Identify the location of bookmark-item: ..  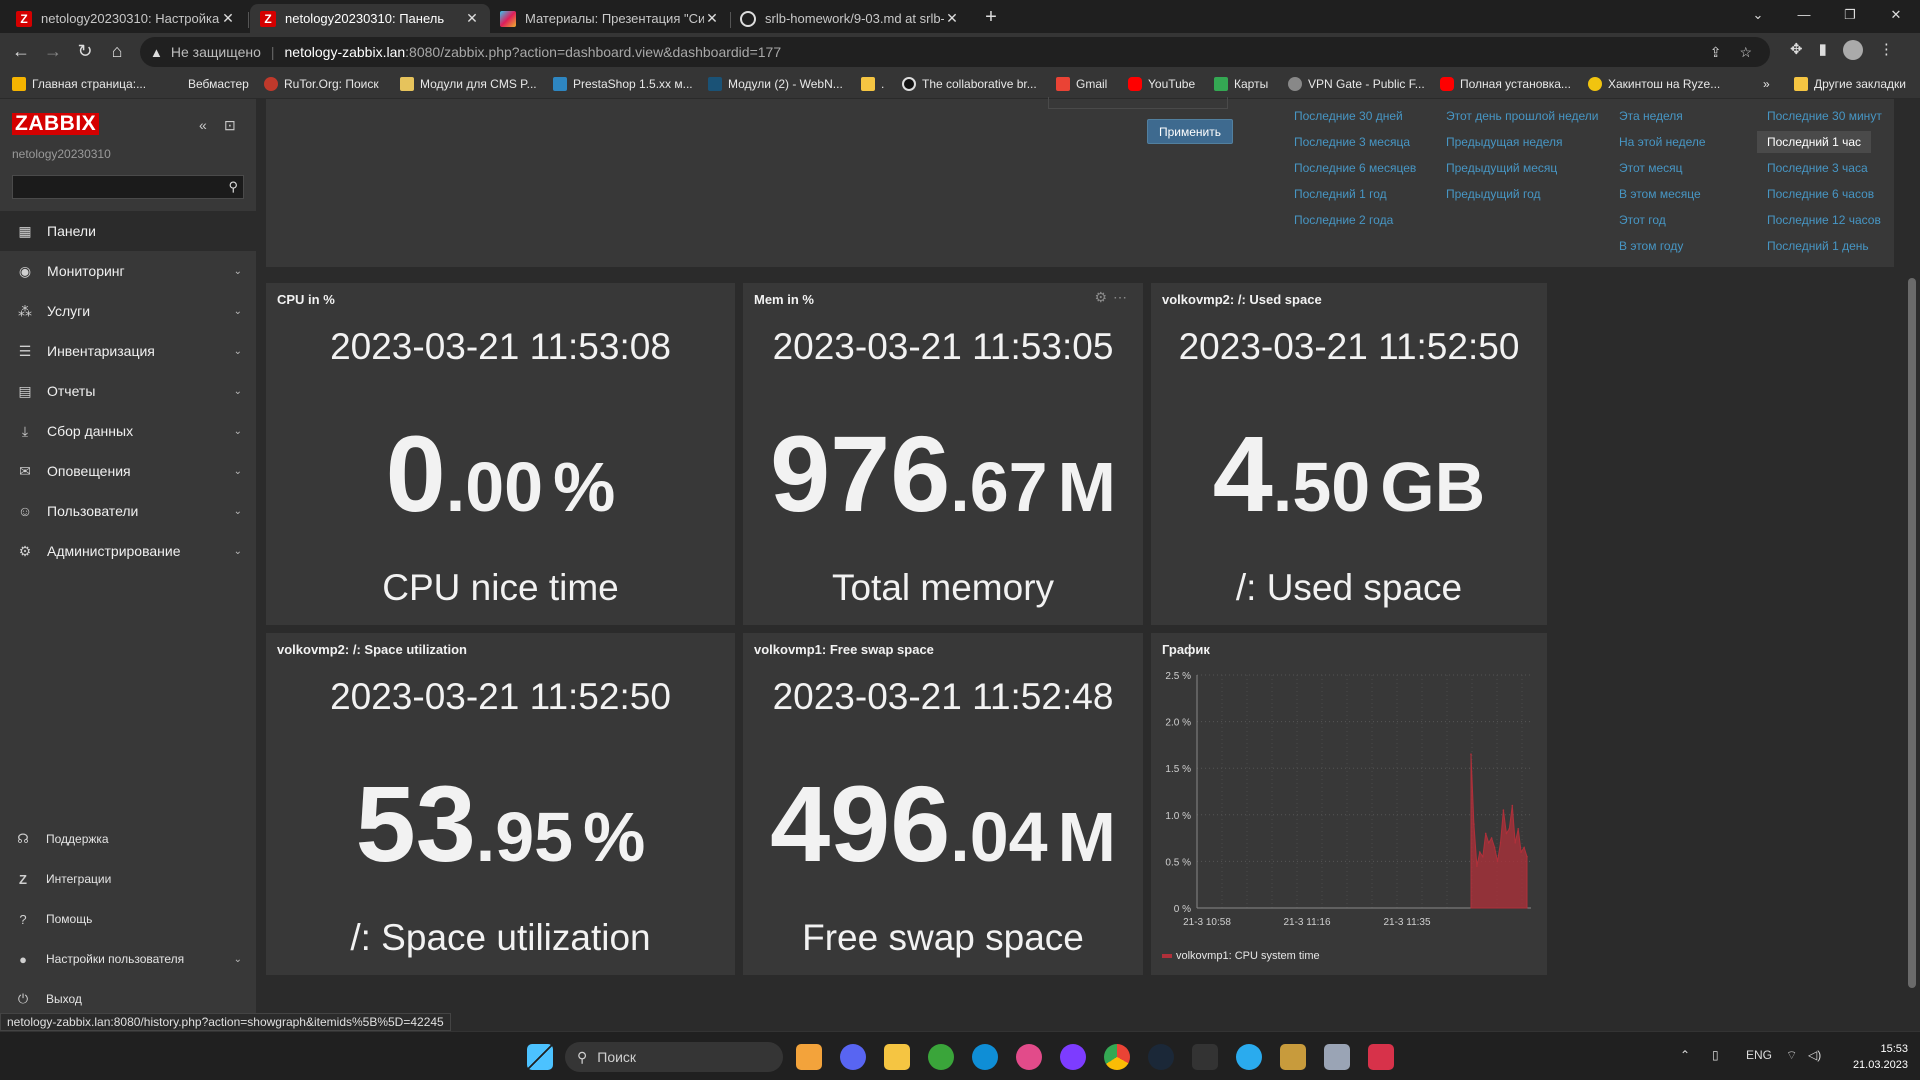
(872, 84).